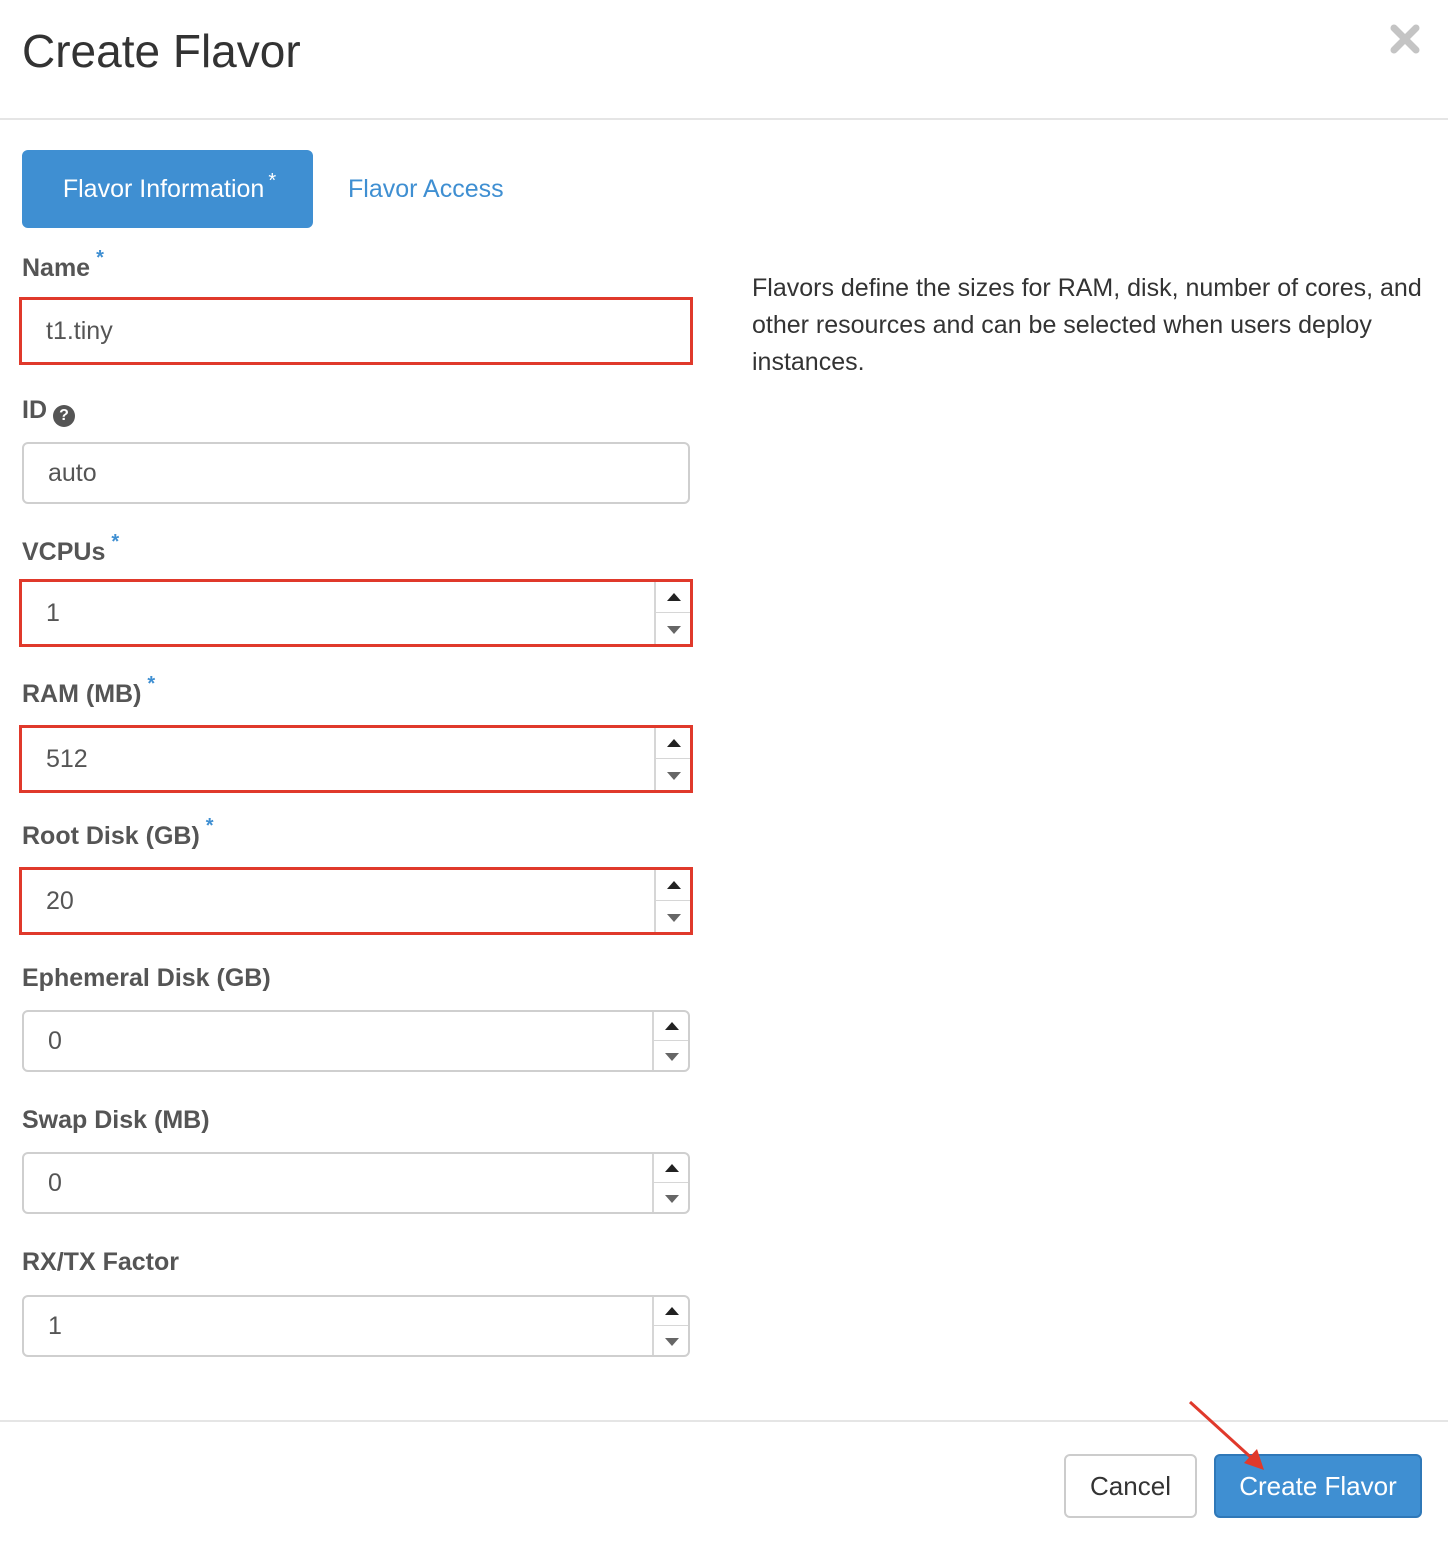  What do you see at coordinates (356, 473) in the screenshot?
I see `id-input: auto` at bounding box center [356, 473].